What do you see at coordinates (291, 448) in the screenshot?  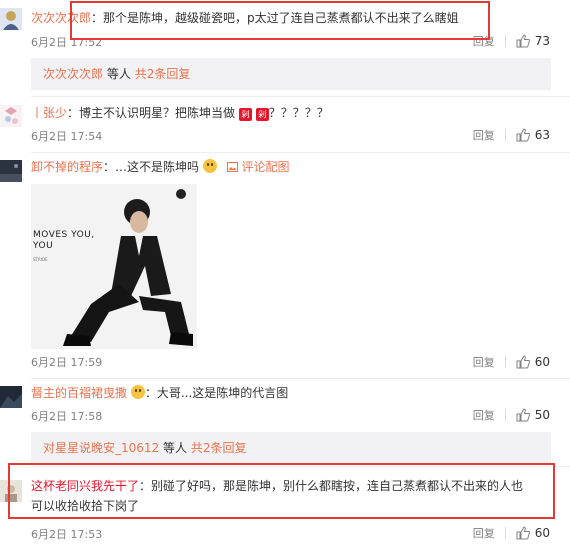 I see `replies-strip: 对星星说晚安_10612 等人 共2条回复` at bounding box center [291, 448].